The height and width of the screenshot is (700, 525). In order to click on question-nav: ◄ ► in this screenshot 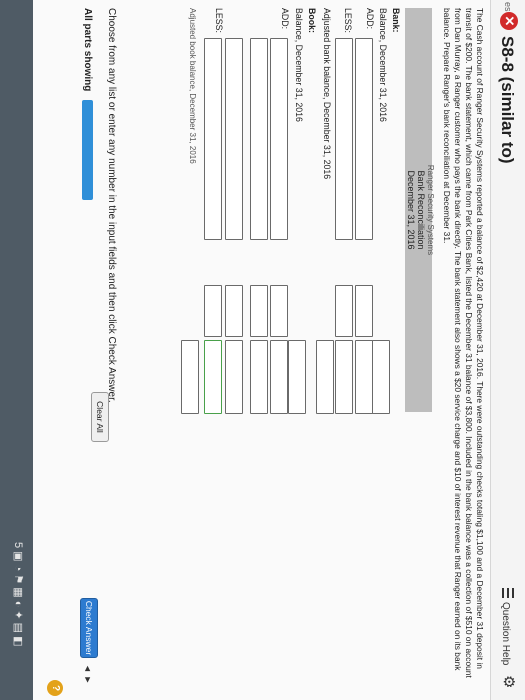, I will do `click(88, 674)`.